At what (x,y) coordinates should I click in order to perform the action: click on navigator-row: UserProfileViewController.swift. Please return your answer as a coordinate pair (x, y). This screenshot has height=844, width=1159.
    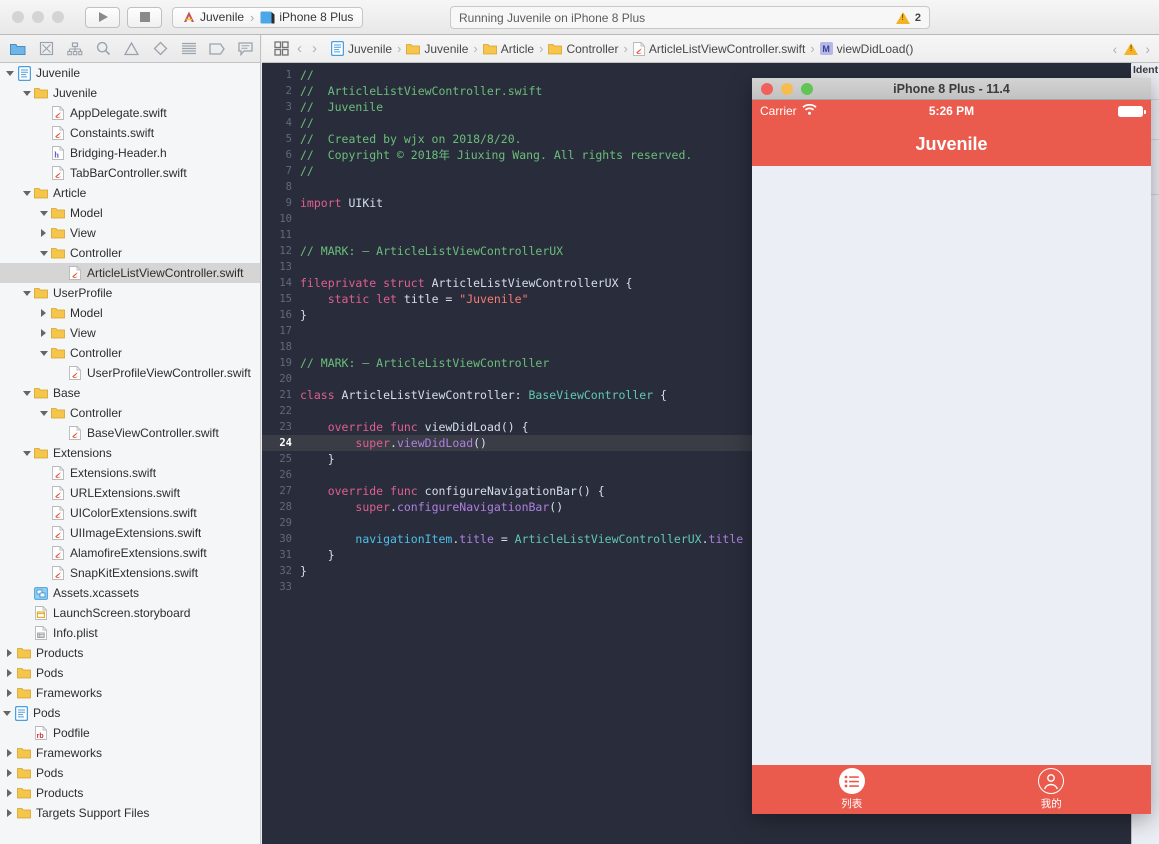
    Looking at the image, I should click on (130, 373).